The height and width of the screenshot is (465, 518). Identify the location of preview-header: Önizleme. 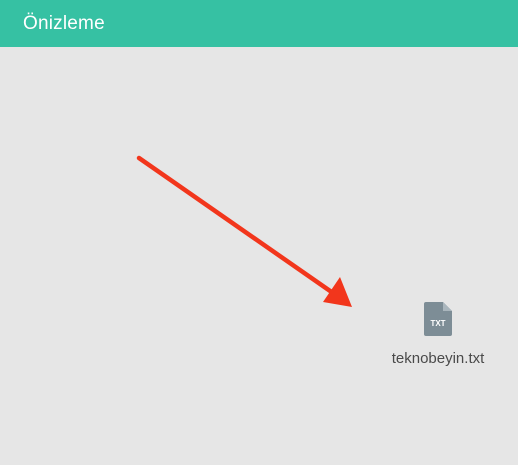
(259, 23).